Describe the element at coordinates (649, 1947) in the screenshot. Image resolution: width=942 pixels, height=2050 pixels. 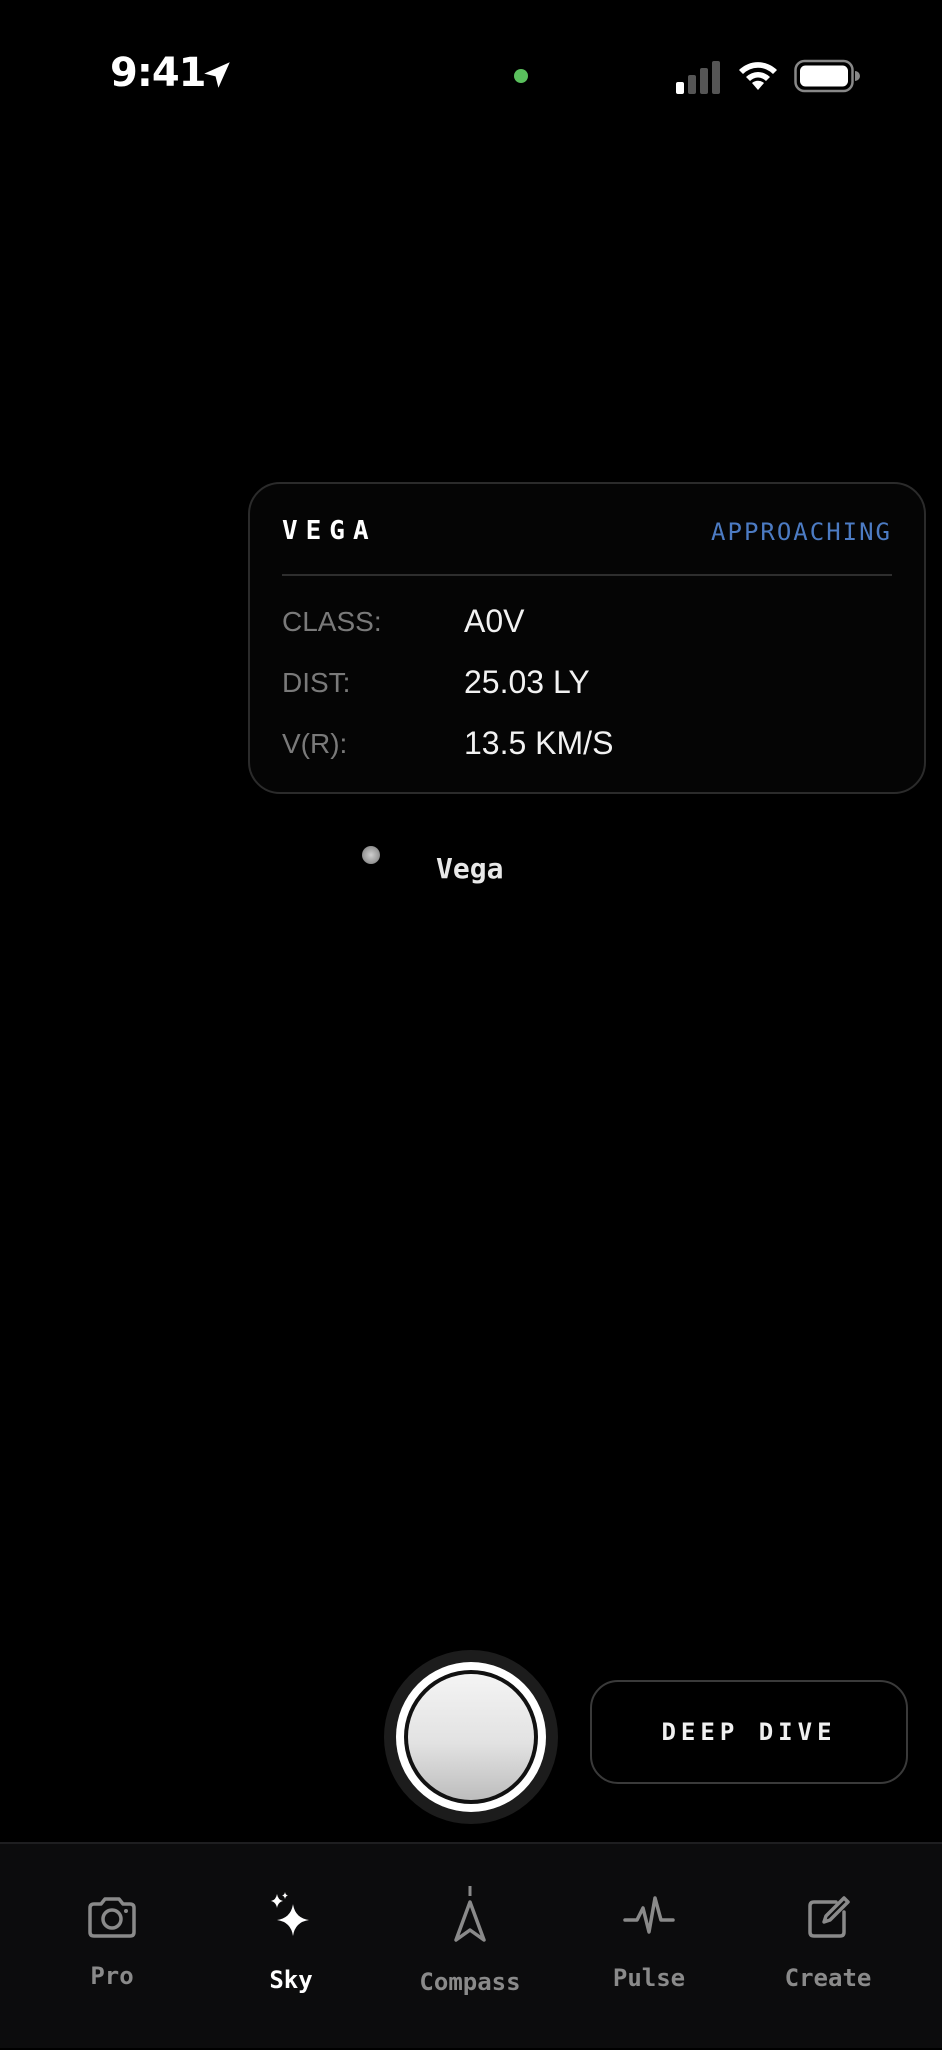
I see `tab-pulse: Pulse` at that location.